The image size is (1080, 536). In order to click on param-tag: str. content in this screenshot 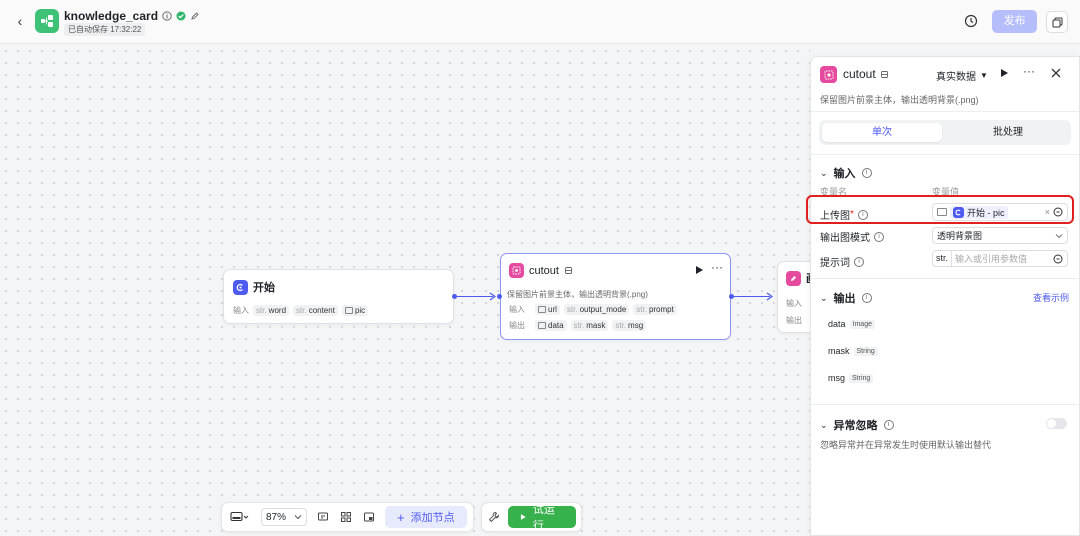, I will do `click(315, 310)`.